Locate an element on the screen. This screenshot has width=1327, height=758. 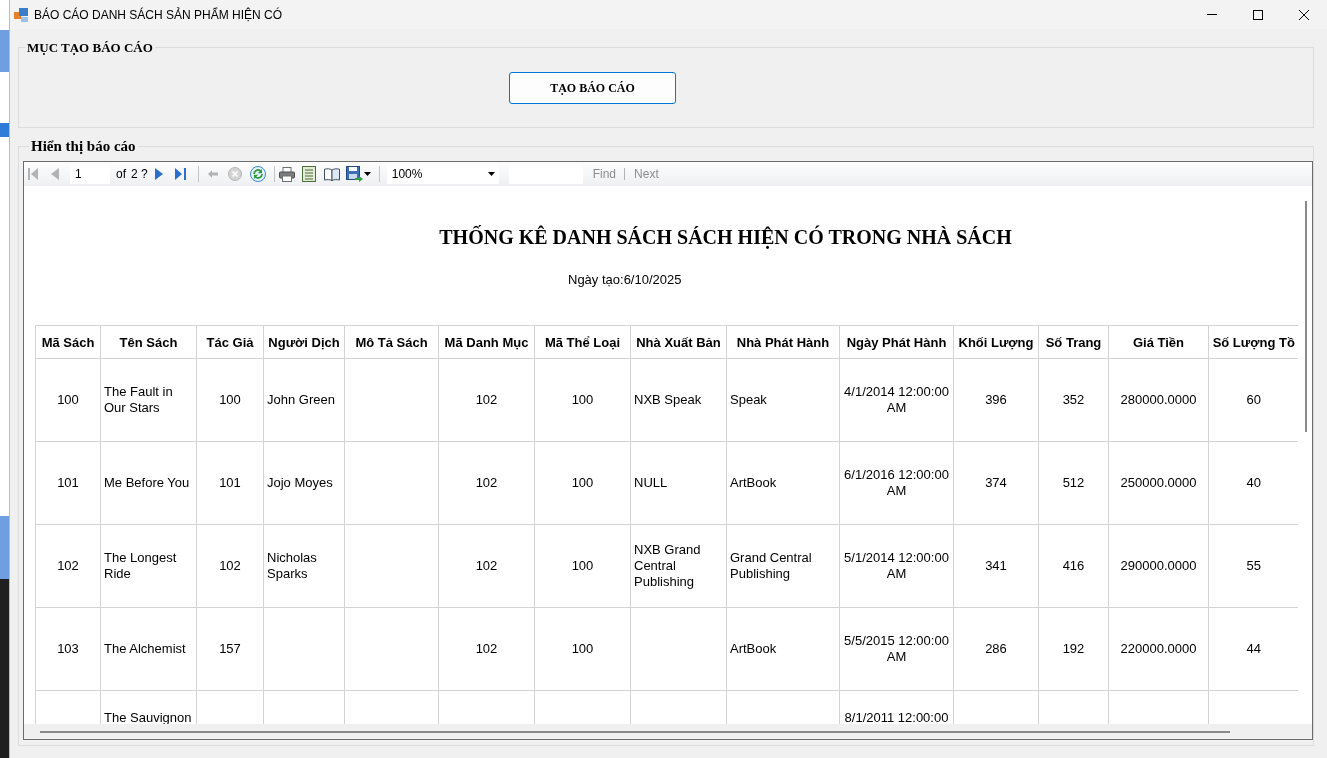
zoom-dropdown: 100% is located at coordinates (442, 174).